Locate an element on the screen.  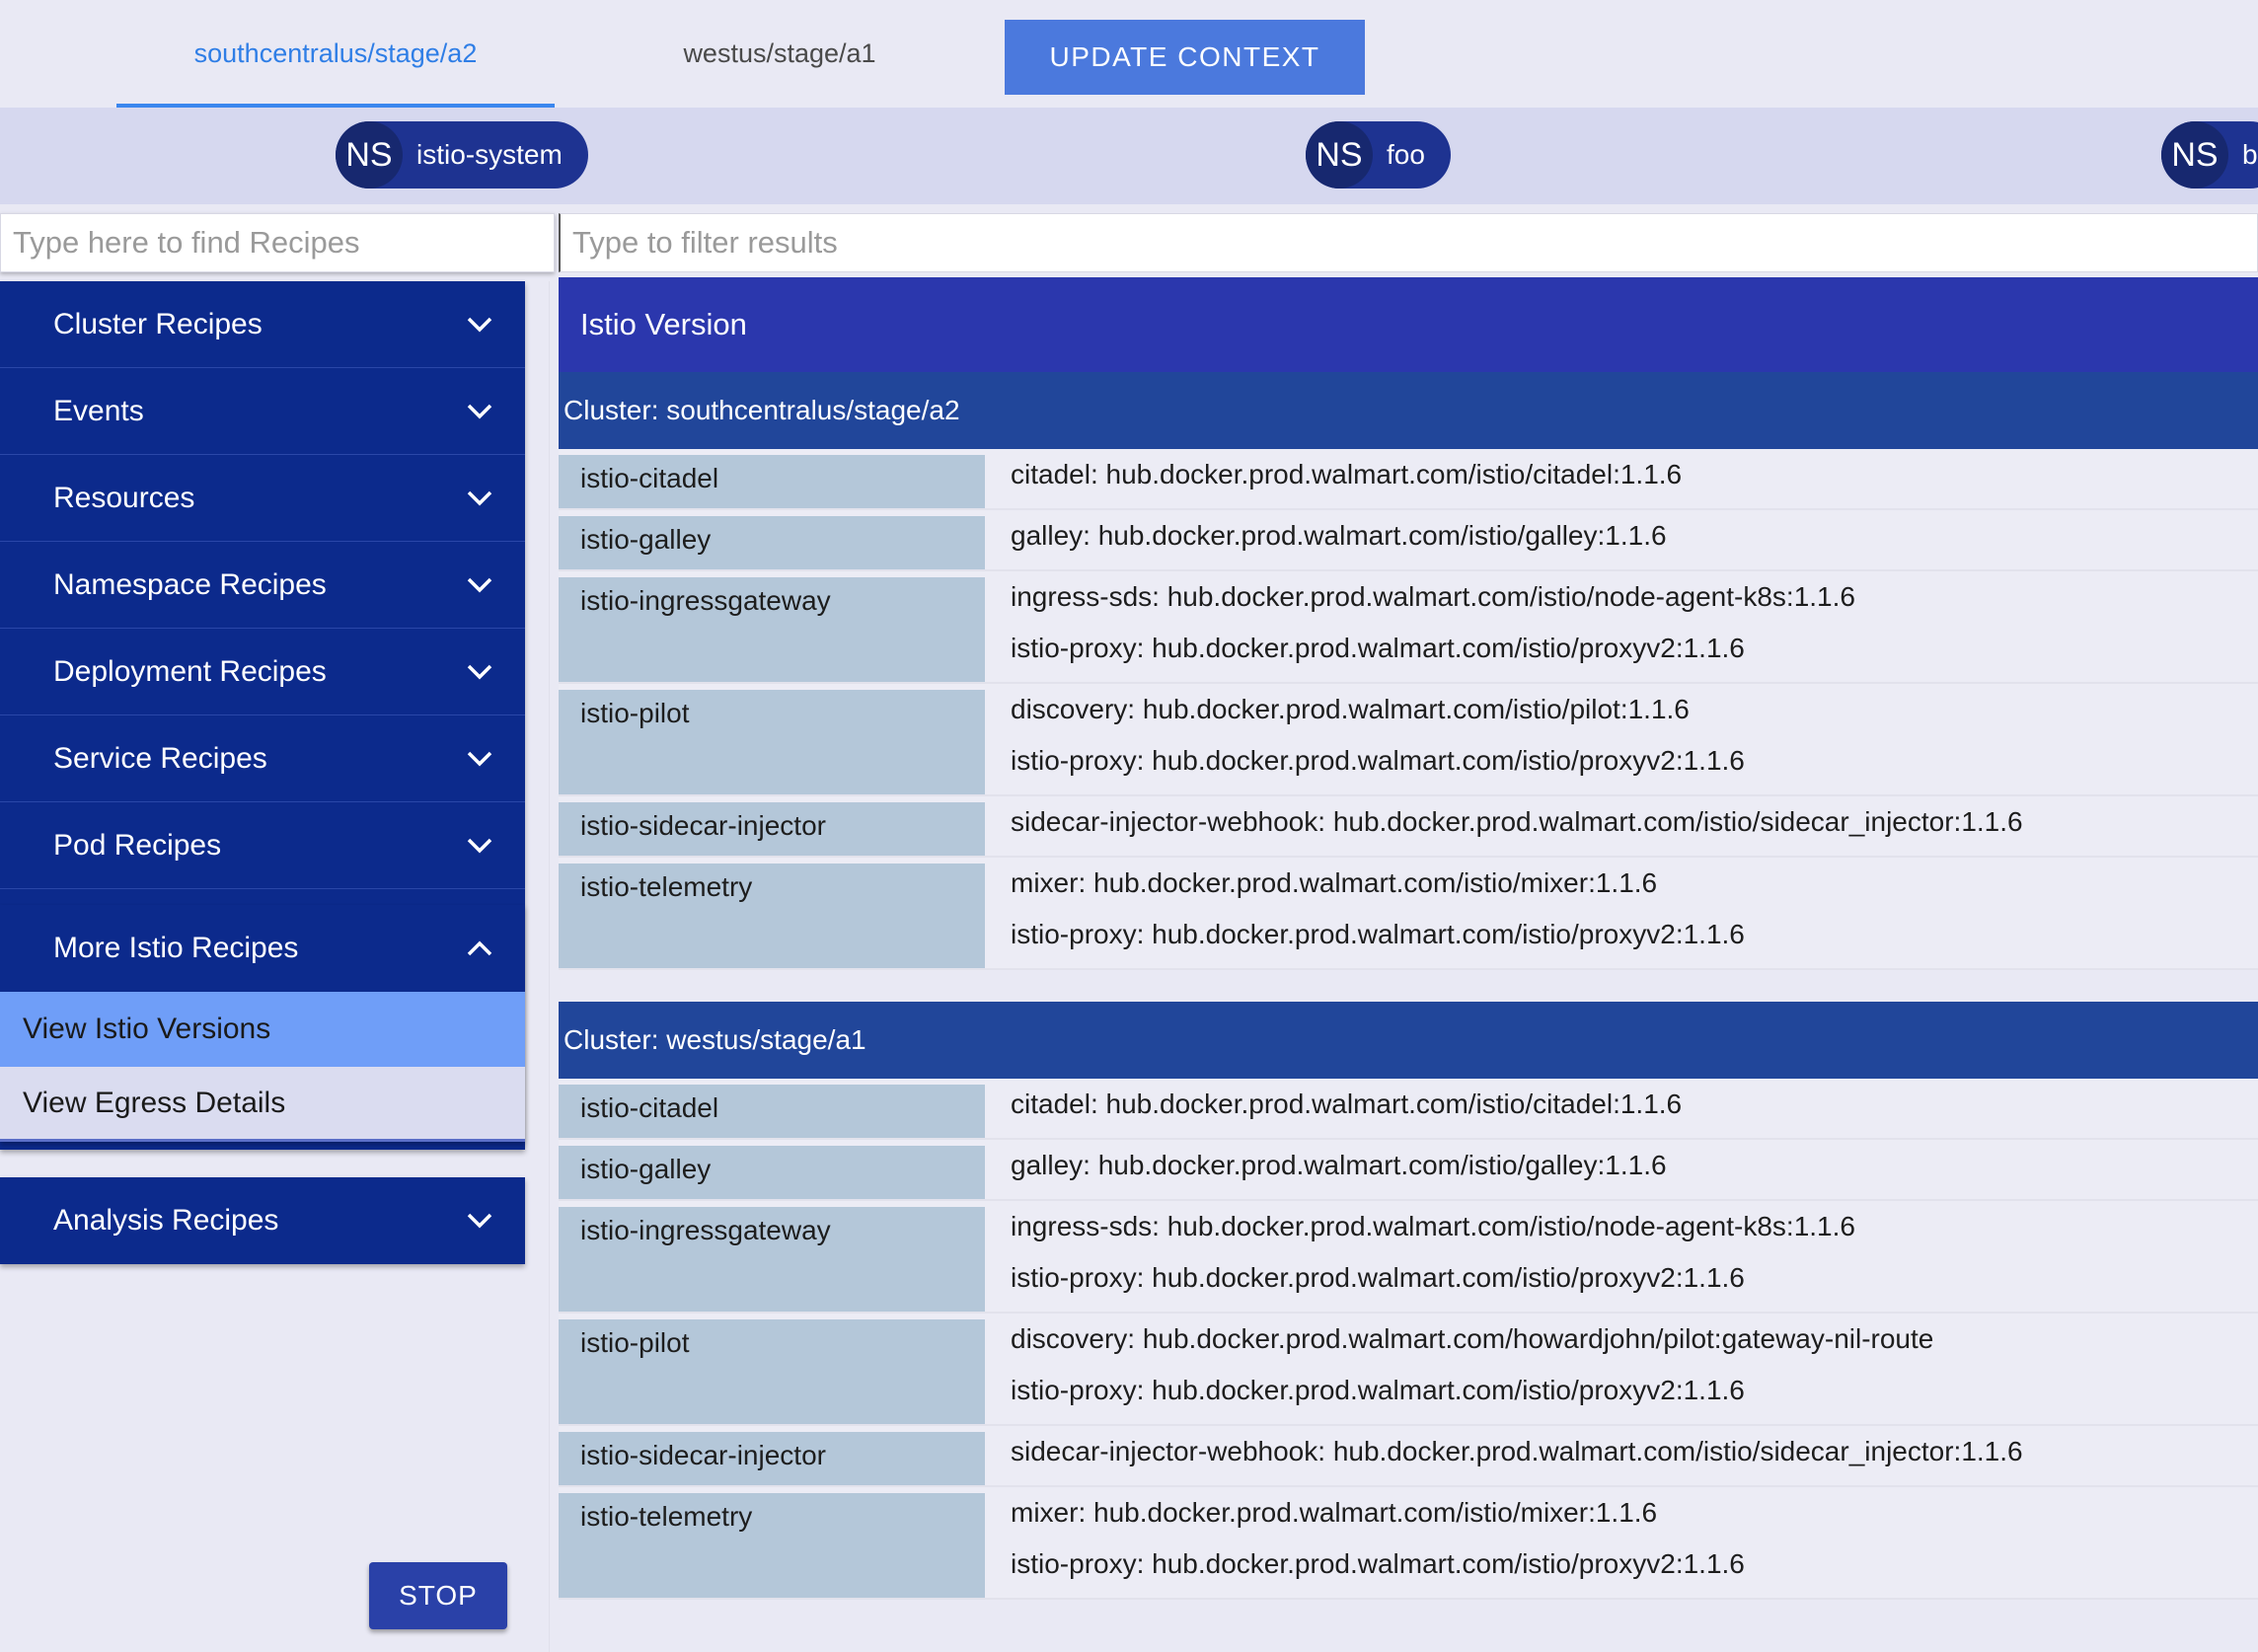
namespace-chip-istio-system: NS istio-system is located at coordinates (462, 155).